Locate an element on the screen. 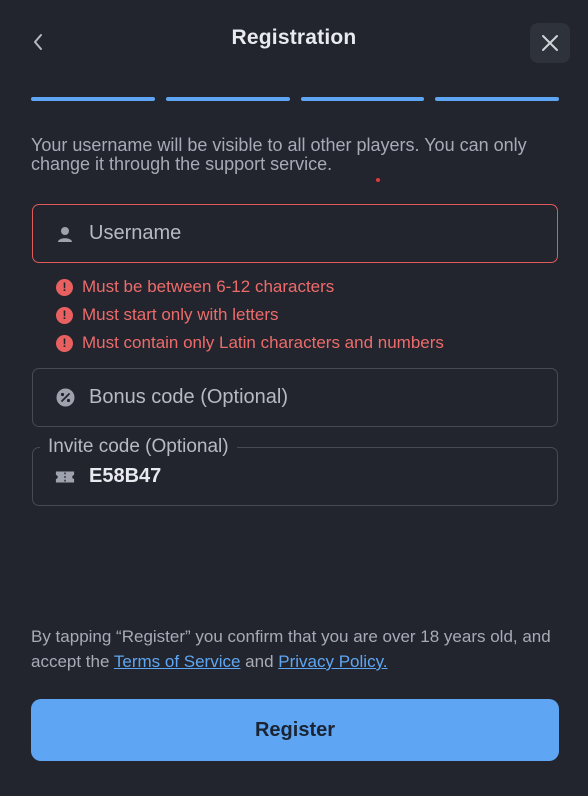 Image resolution: width=588 pixels, height=796 pixels. error-item: ! Must start only with letters is located at coordinates (250, 315).